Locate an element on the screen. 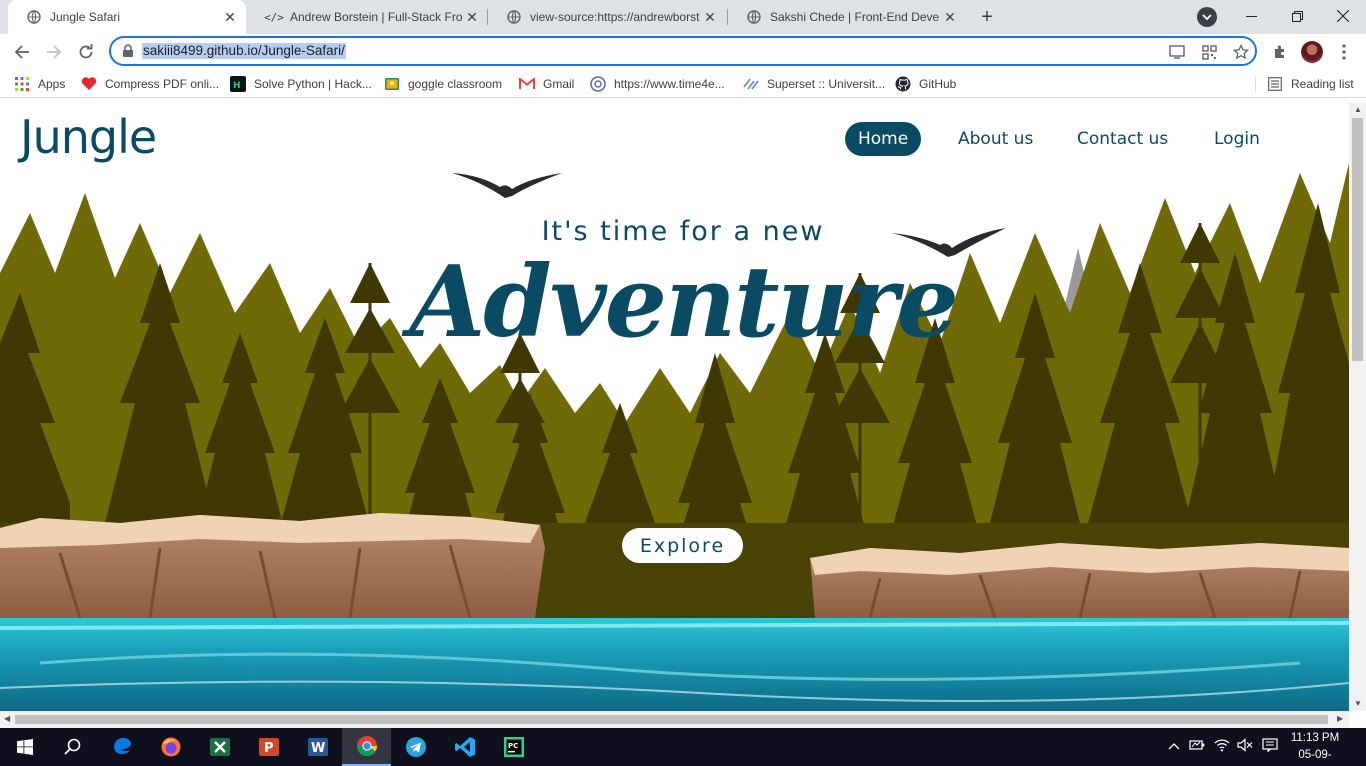 The width and height of the screenshot is (1366, 766). svg-text: PC is located at coordinates (513, 746).